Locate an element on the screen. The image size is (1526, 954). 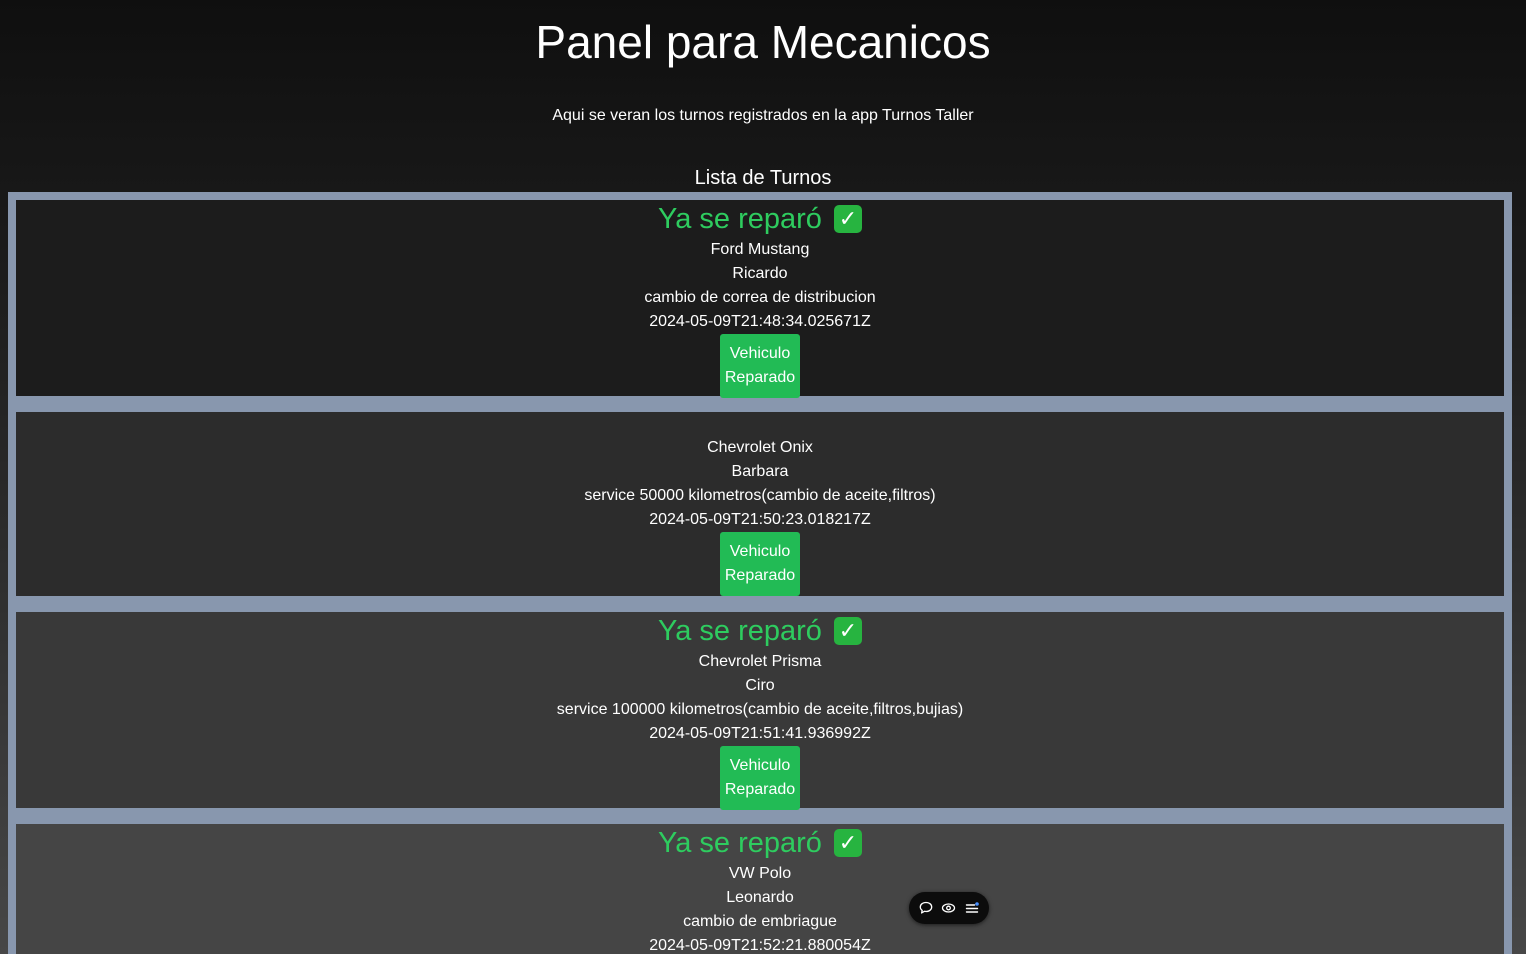
floating-toolbar is located at coordinates (949, 908).